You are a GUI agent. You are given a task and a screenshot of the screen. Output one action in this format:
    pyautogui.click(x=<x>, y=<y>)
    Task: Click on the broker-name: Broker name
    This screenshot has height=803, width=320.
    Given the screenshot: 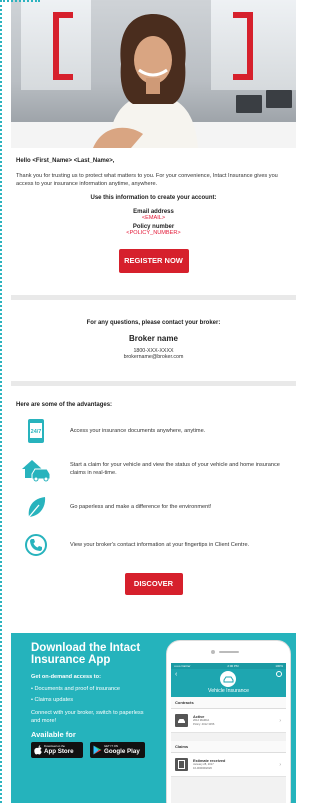 What is the action you would take?
    pyautogui.click(x=153, y=338)
    